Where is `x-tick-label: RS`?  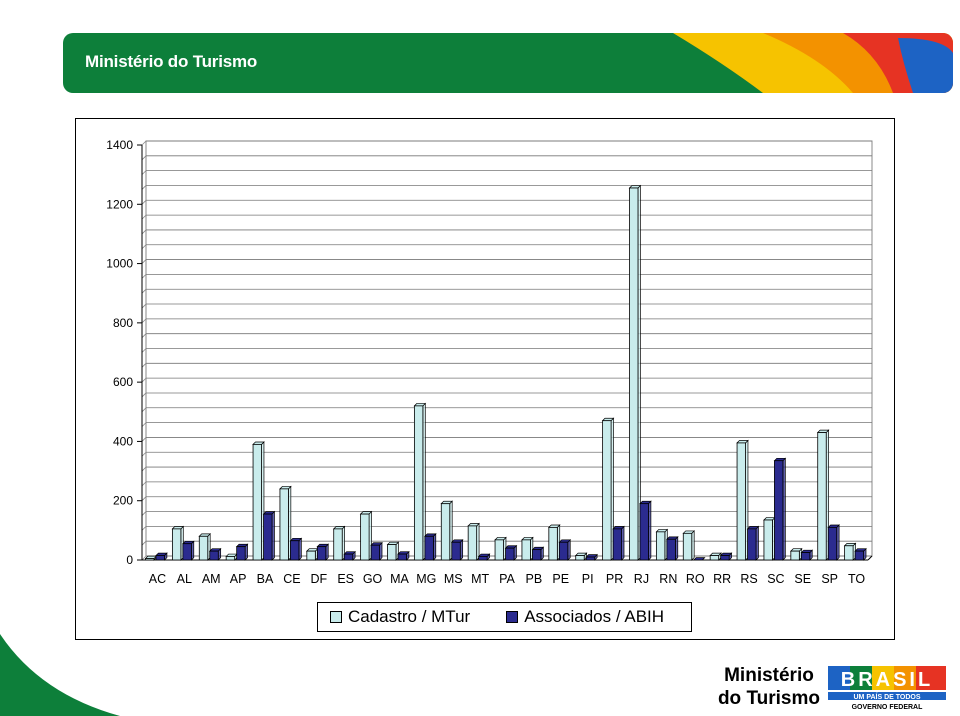 x-tick-label: RS is located at coordinates (748, 579).